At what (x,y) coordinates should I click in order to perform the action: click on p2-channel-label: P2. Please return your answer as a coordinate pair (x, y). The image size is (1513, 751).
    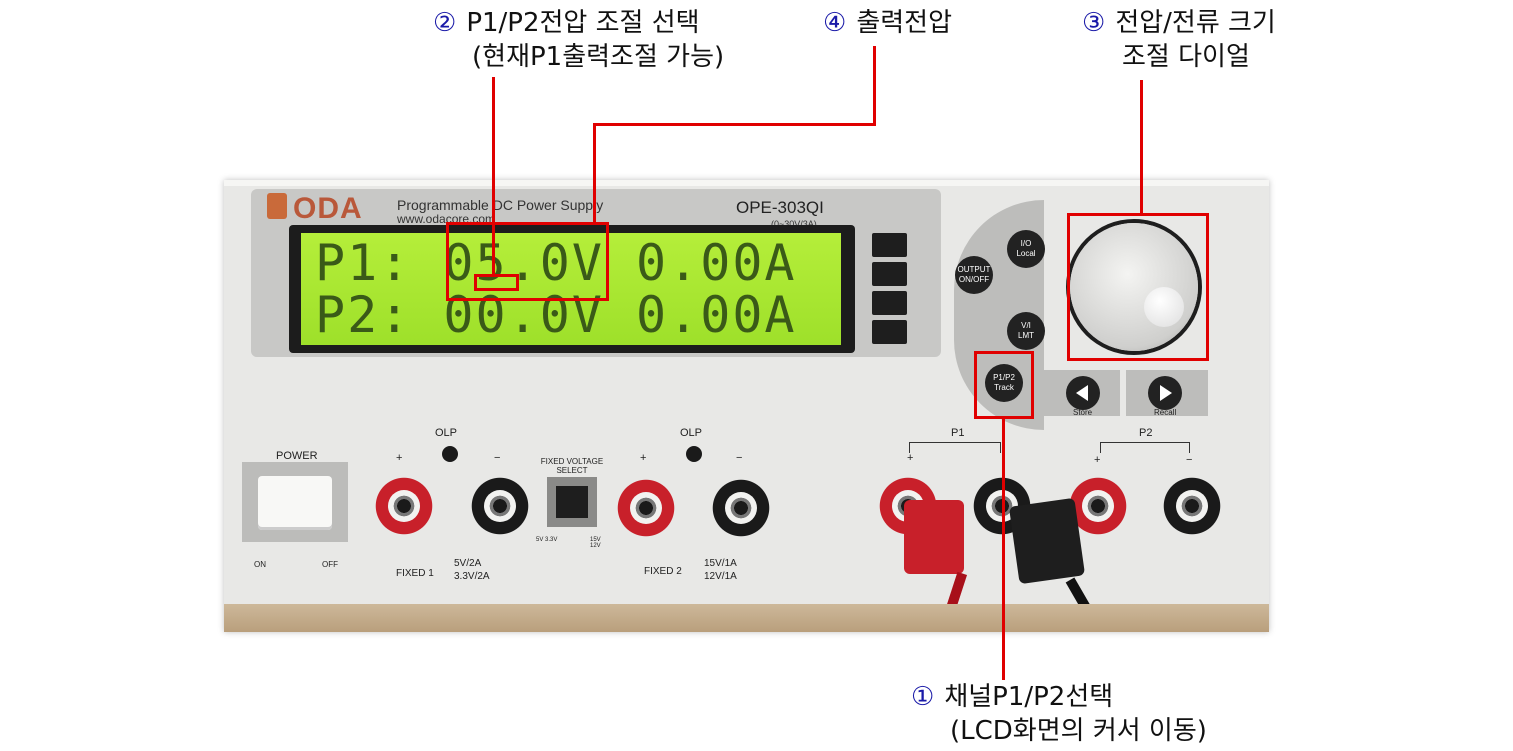
    Looking at the image, I should click on (1146, 433).